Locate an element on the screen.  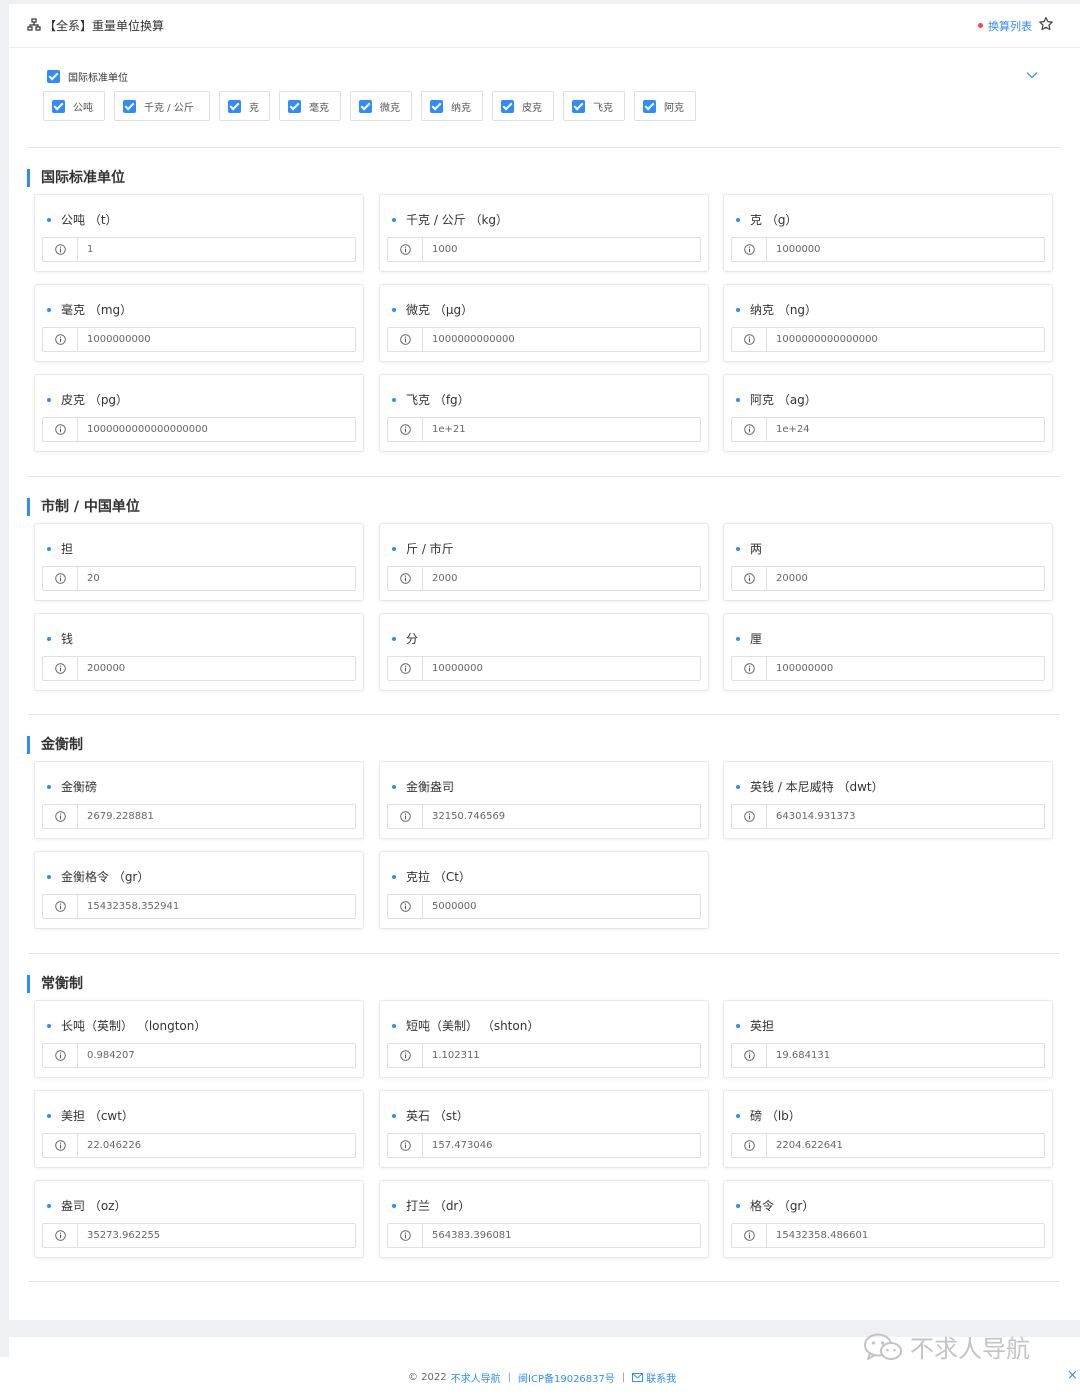
unit-value: 100000000 is located at coordinates (805, 668).